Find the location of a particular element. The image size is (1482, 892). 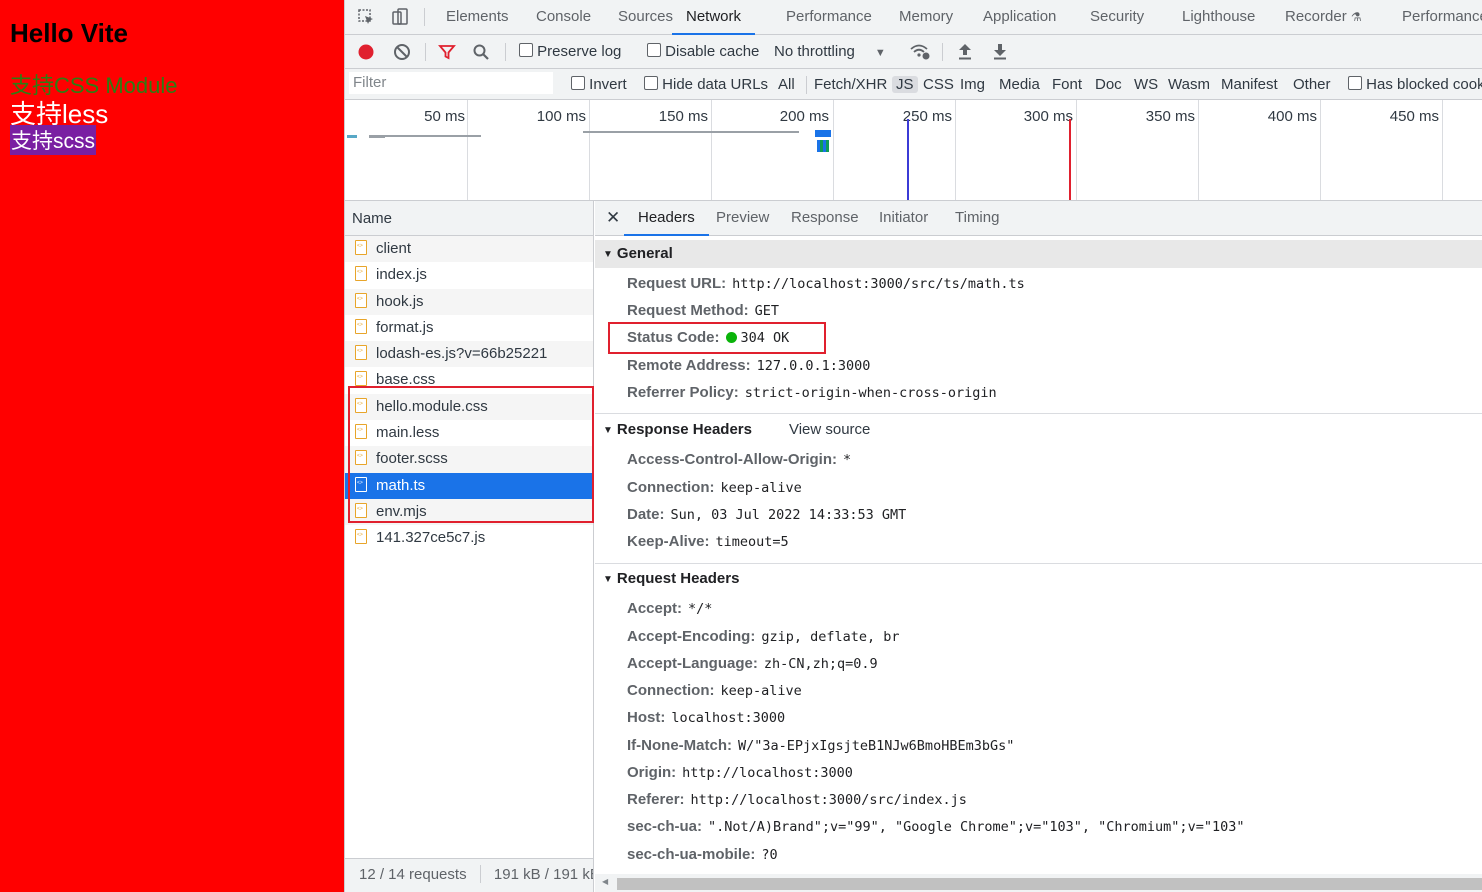

header-value: GET is located at coordinates (767, 311).